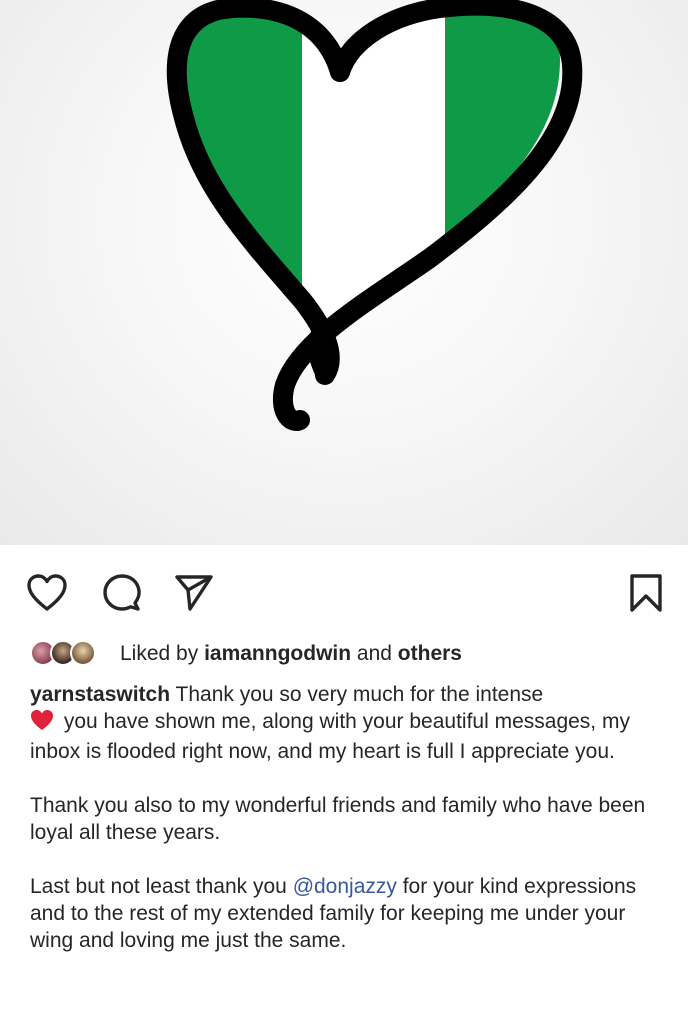 Image resolution: width=688 pixels, height=1024 pixels. Describe the element at coordinates (47, 593) in the screenshot. I see `heart-outline-icon` at that location.